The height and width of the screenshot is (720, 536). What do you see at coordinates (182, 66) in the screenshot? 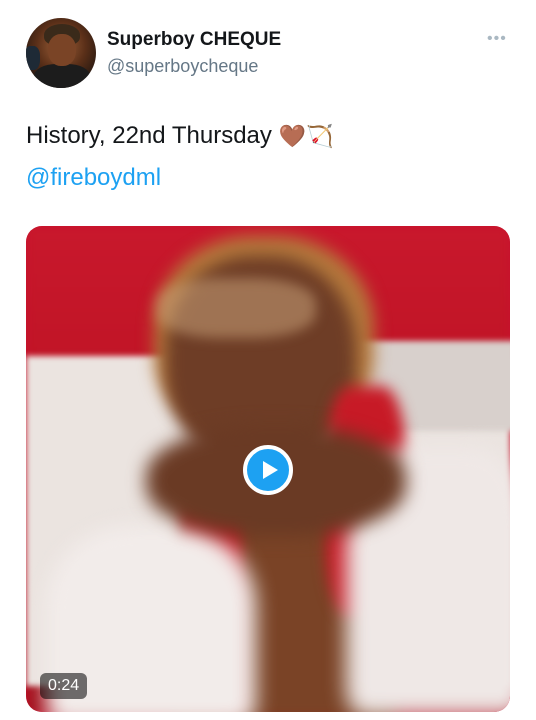
I see `user-handle: @superboycheque` at bounding box center [182, 66].